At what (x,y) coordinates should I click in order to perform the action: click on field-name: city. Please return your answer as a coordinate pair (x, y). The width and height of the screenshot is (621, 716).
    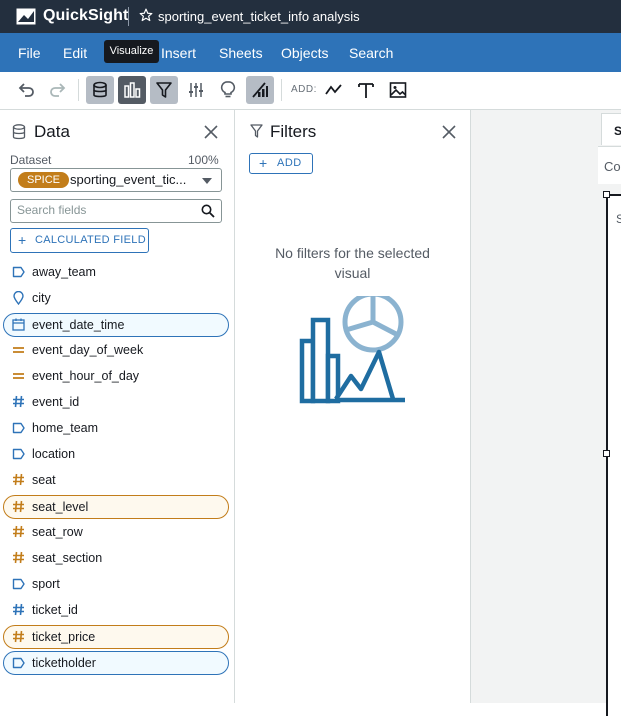
    Looking at the image, I should click on (41, 298).